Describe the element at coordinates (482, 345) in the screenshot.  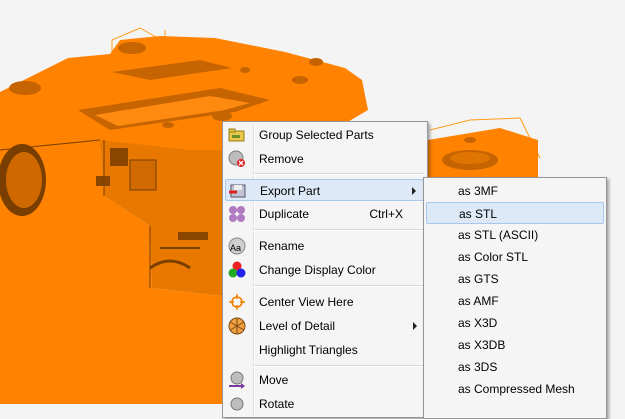
I see `submenu-item-label: as X3DB` at that location.